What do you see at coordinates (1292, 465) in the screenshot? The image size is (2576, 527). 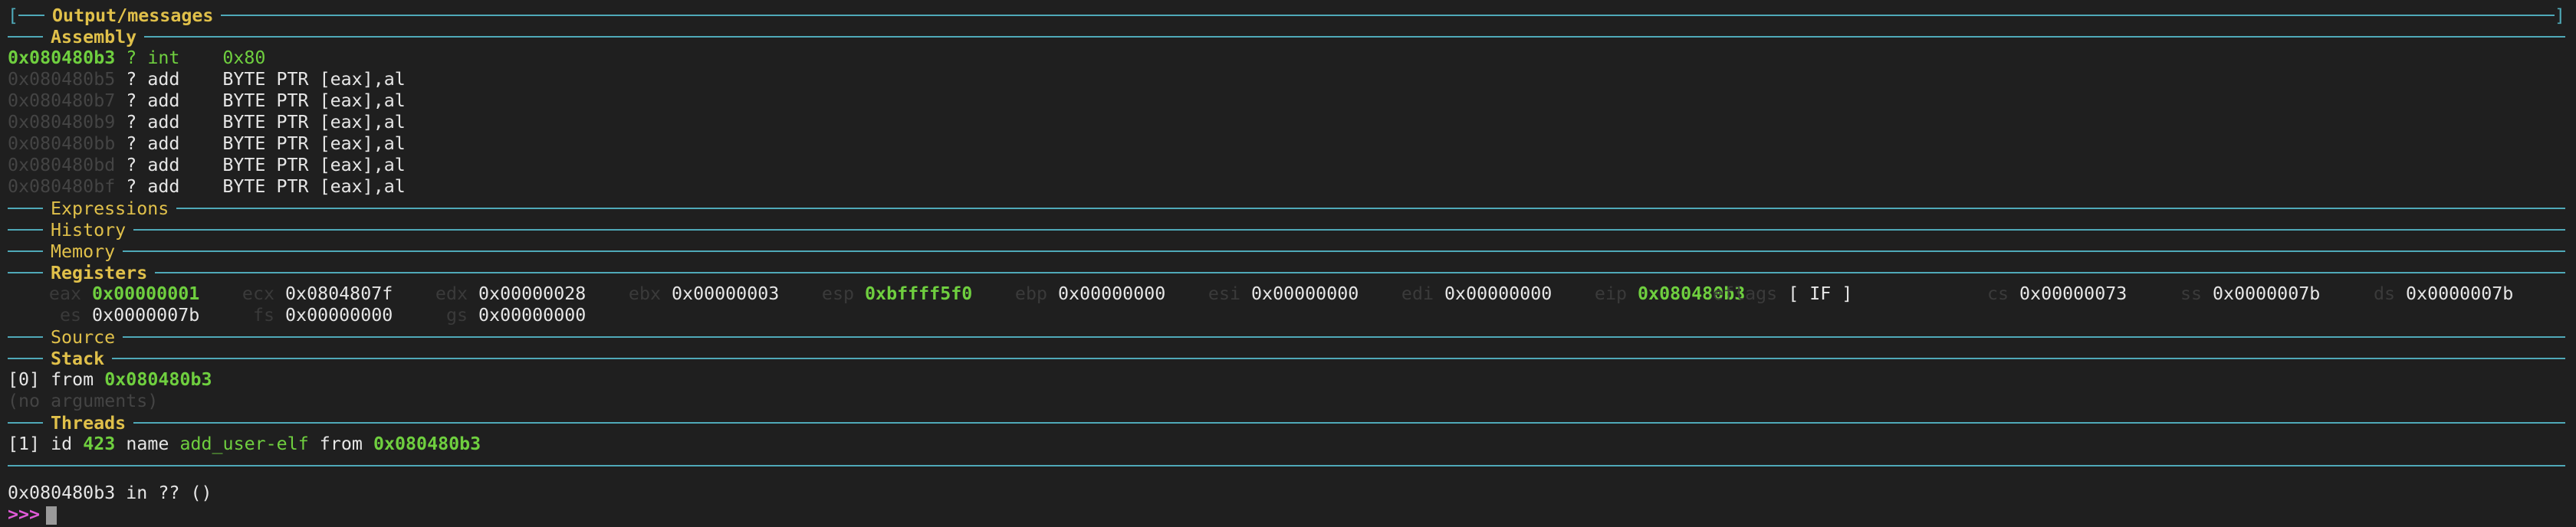 I see `section-end-rule` at bounding box center [1292, 465].